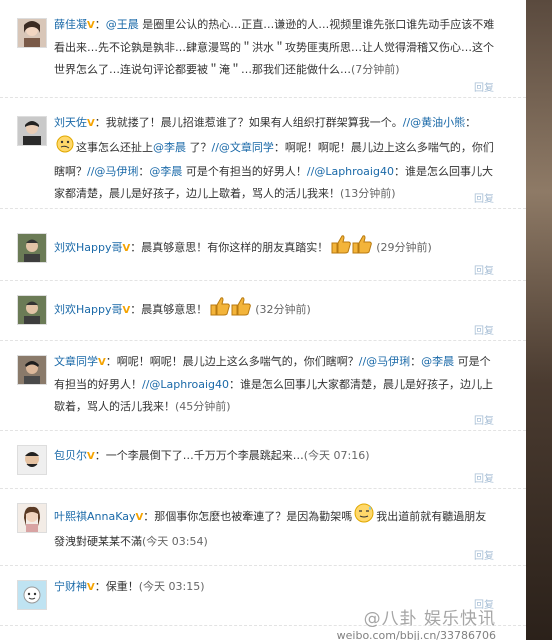  Describe the element at coordinates (70, 122) in the screenshot. I see `comment-username: 刘天佐` at that location.